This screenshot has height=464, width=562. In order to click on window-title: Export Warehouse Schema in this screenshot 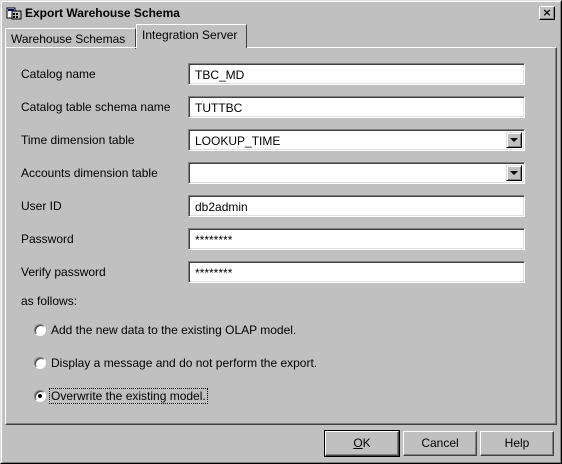, I will do `click(102, 13)`.